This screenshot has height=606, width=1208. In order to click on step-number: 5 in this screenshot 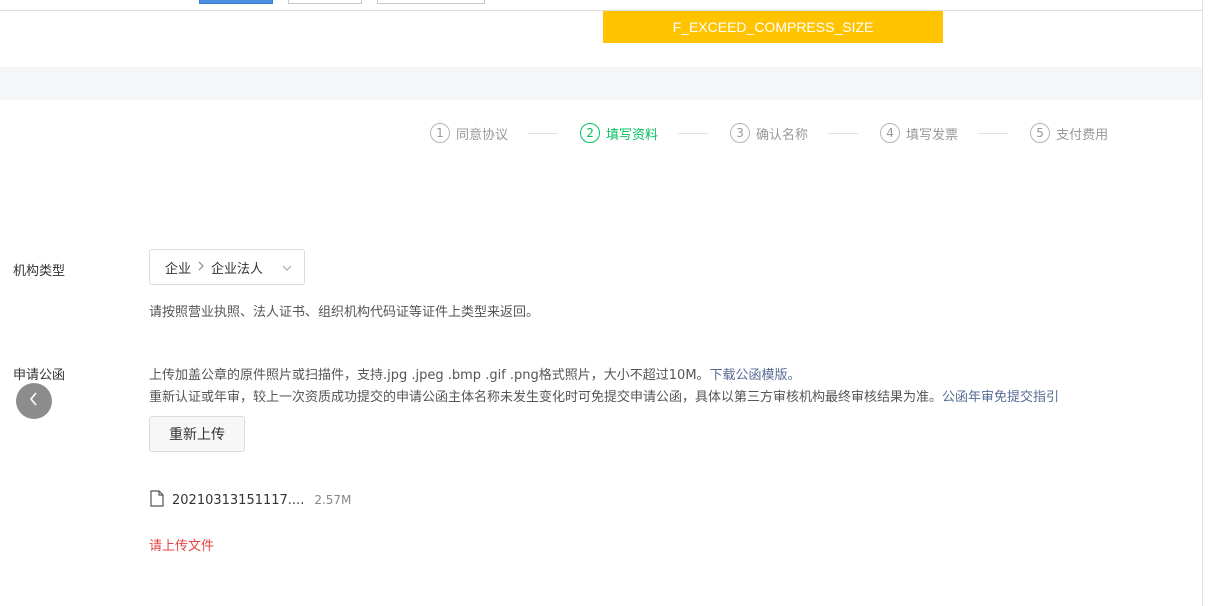, I will do `click(1040, 133)`.